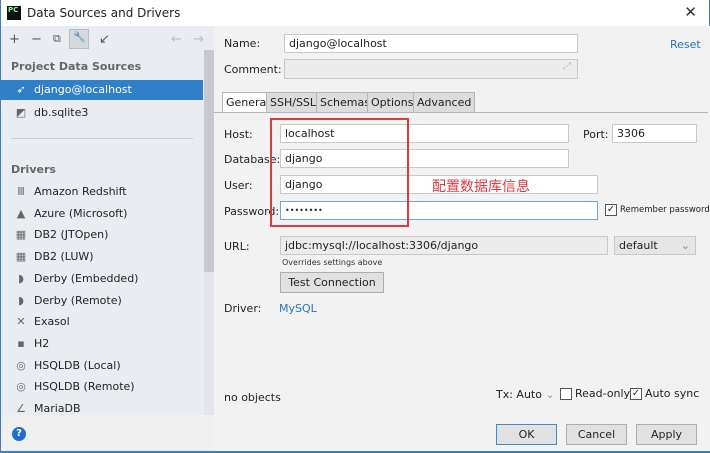 This screenshot has width=710, height=453. What do you see at coordinates (525, 394) in the screenshot?
I see `tx-mode-dropdown: Tx: Auto ⌄` at bounding box center [525, 394].